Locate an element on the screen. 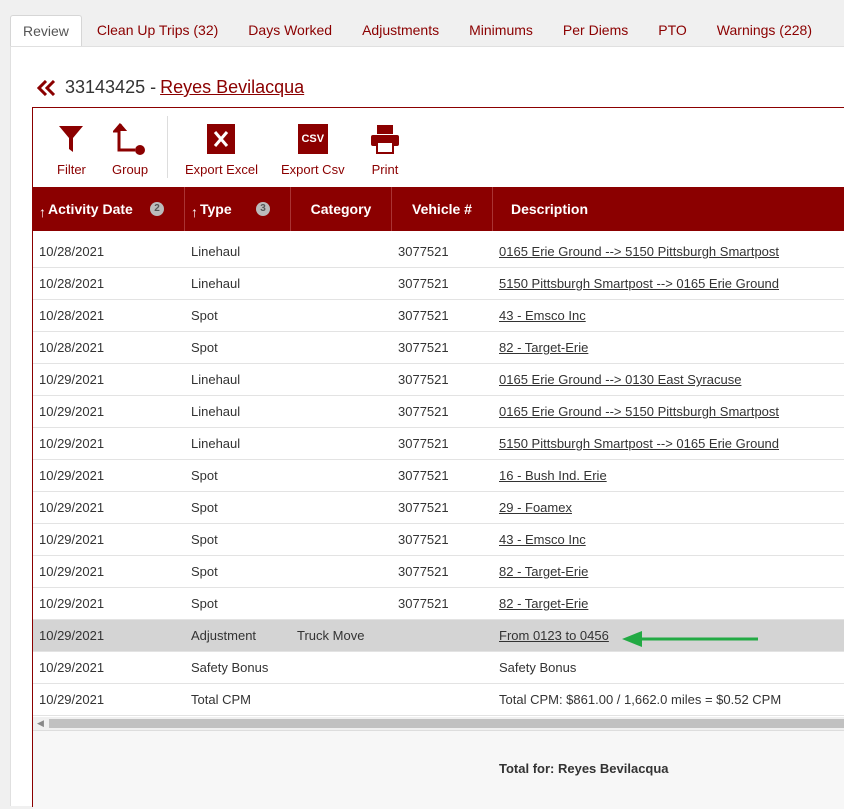 The image size is (844, 809). table-row: 10/29/2021 Spot 3077521 29 - Foamex is located at coordinates (438, 508).